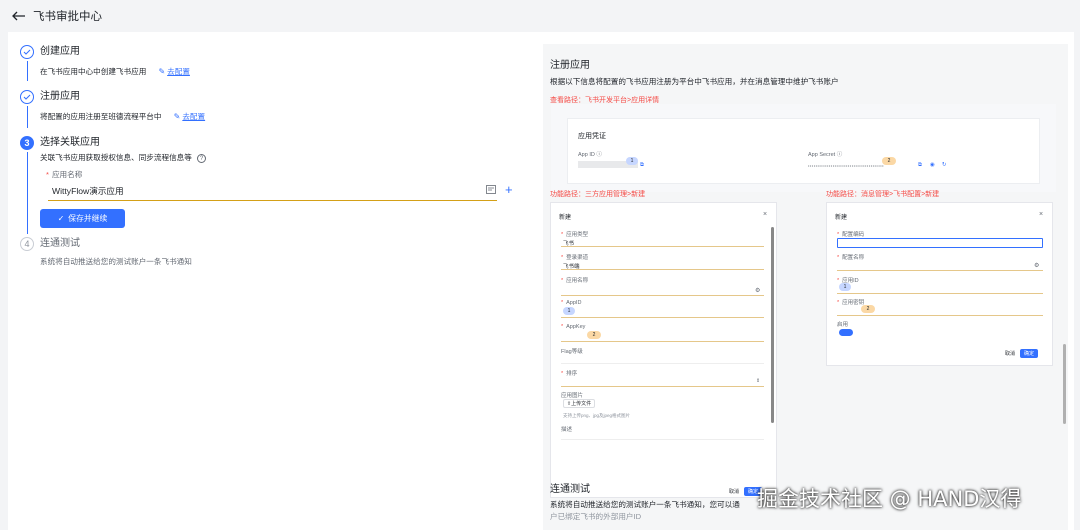 The image size is (1080, 530). I want to click on app-name-select: WittyFlow演示应用, so click(272, 191).